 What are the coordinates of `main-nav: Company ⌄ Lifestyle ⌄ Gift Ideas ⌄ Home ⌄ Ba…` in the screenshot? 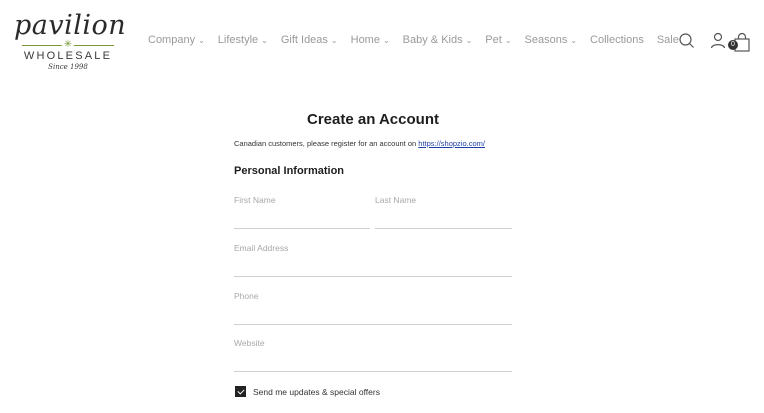 It's located at (420, 40).